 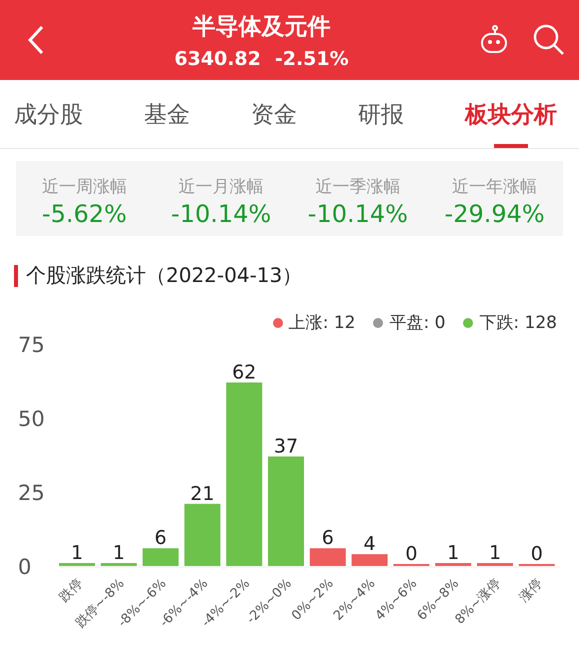 What do you see at coordinates (357, 187) in the screenshot?
I see `stat-label: 近一季涨幅` at bounding box center [357, 187].